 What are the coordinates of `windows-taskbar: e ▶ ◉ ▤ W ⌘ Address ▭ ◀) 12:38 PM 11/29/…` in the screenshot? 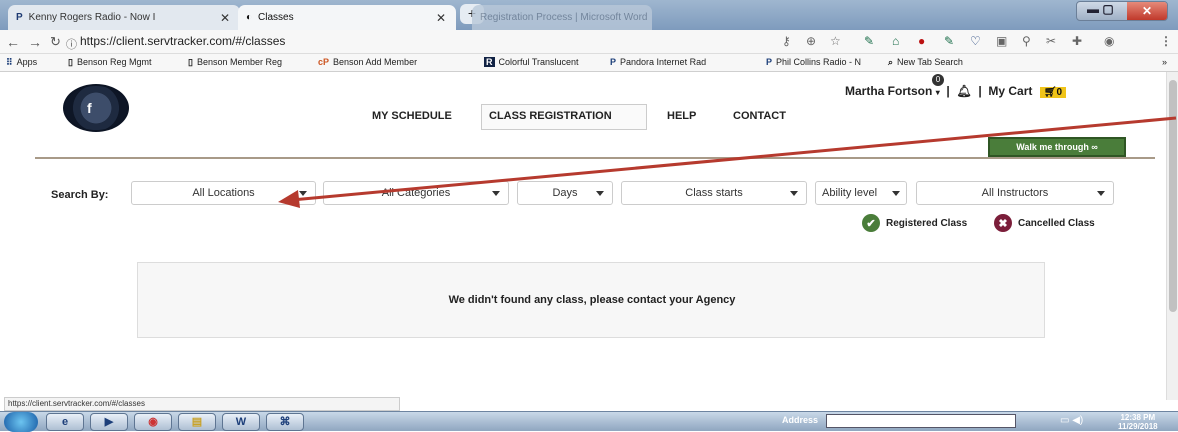 It's located at (589, 421).